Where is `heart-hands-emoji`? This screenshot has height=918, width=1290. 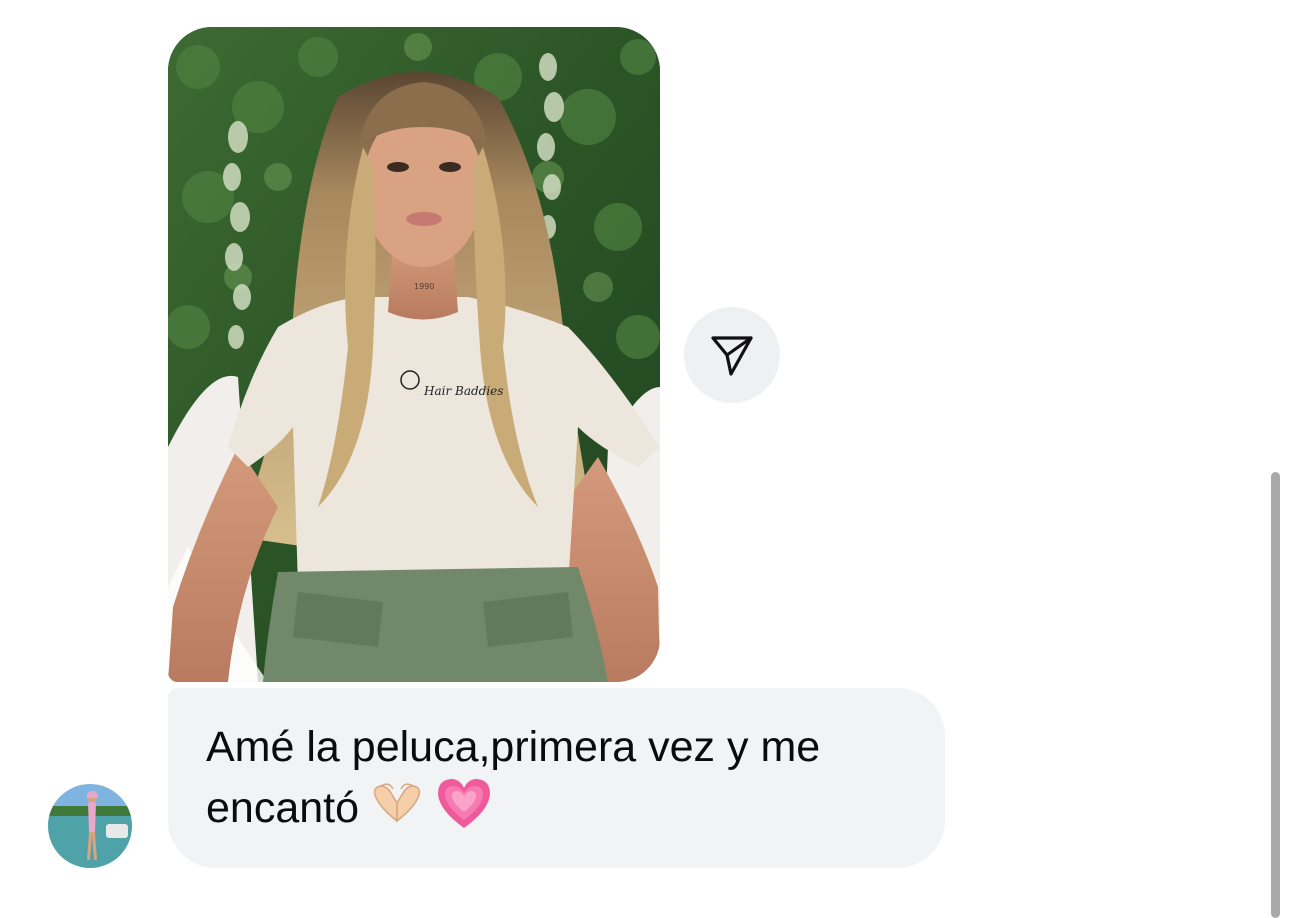 heart-hands-emoji is located at coordinates (397, 810).